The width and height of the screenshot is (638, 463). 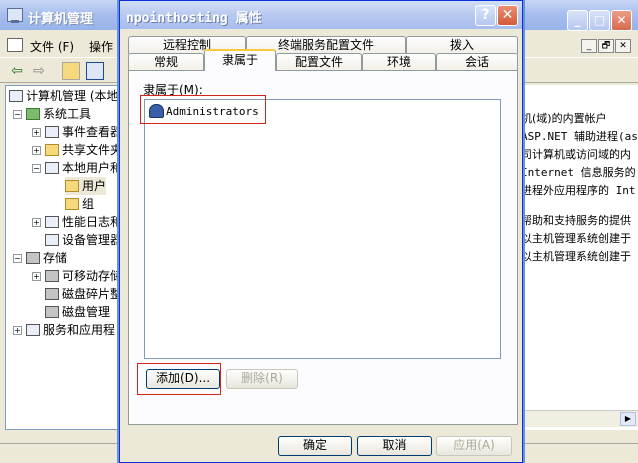 What do you see at coordinates (52, 114) in the screenshot?
I see `tree-item-system-tools: − 系统工具` at bounding box center [52, 114].